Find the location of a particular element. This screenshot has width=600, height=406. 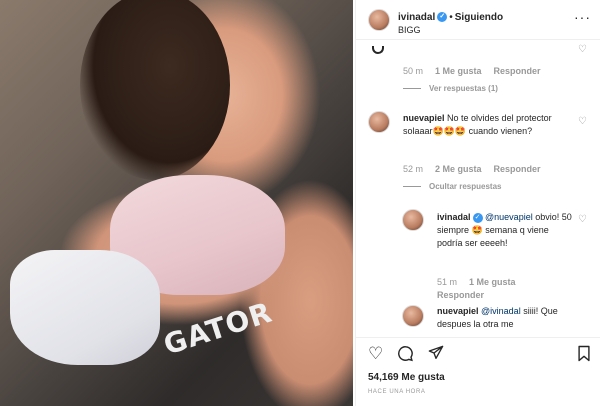

post-actions: ♡ 54,169 Me gusta HACE UNA HORA is located at coordinates (478, 371).